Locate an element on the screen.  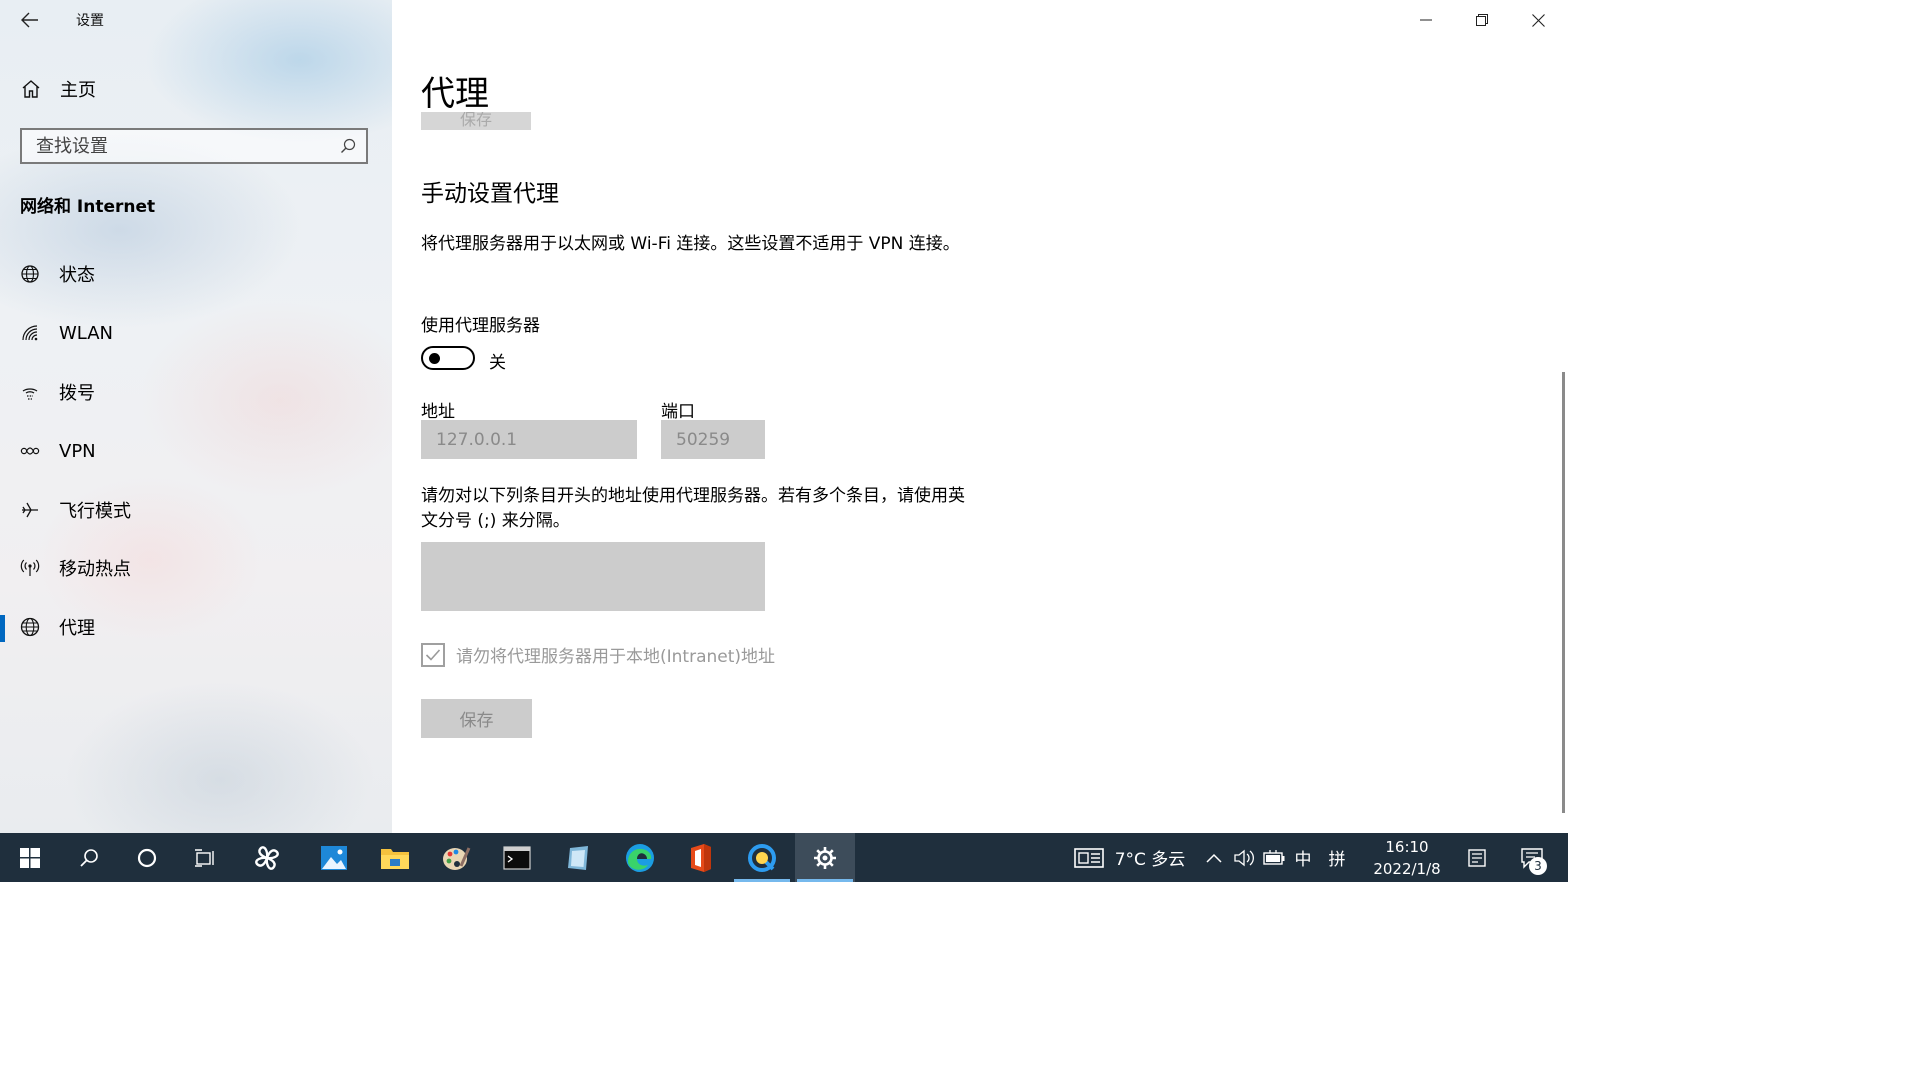
port-input is located at coordinates (713, 439).